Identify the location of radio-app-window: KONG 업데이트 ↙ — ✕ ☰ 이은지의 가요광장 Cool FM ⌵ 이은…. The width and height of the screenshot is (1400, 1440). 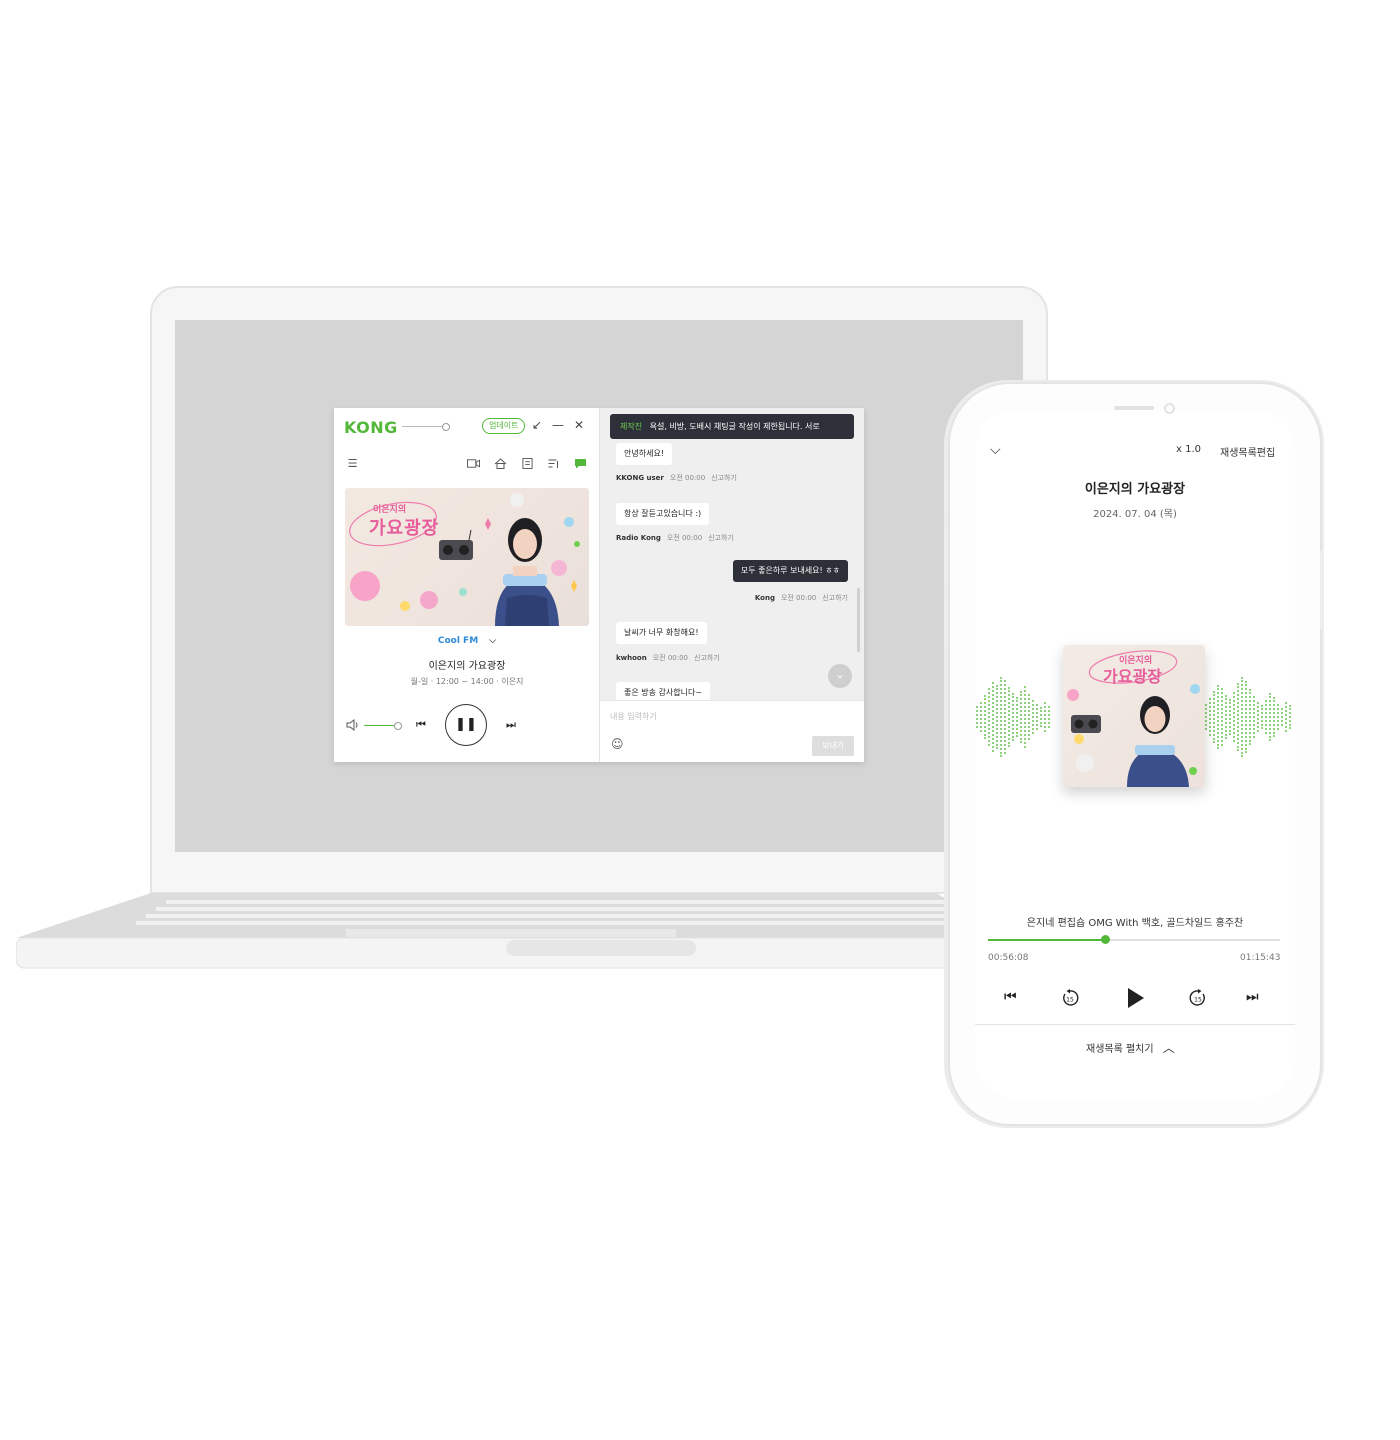
(599, 585).